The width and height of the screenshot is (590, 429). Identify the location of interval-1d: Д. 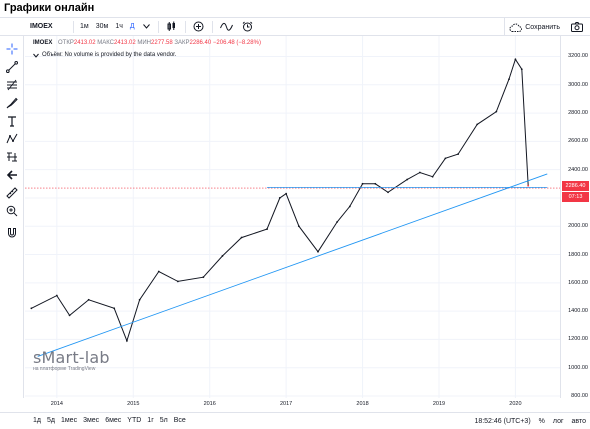
(133, 27).